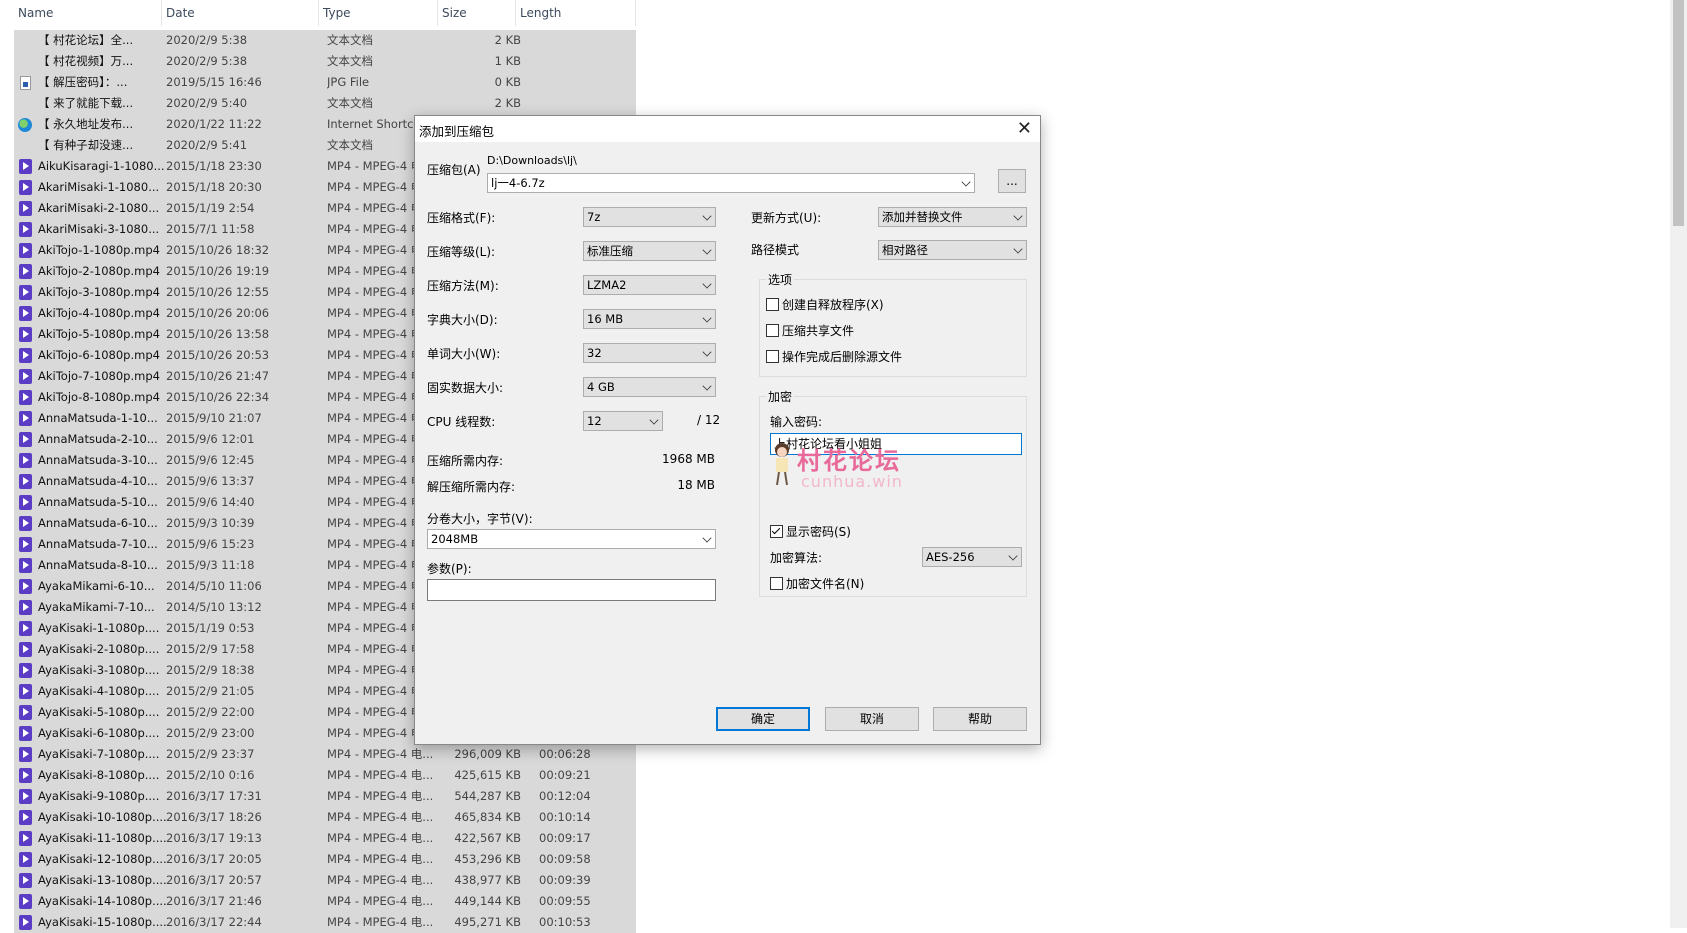 The width and height of the screenshot is (1687, 933). I want to click on params-label: 参数(P):, so click(449, 569).